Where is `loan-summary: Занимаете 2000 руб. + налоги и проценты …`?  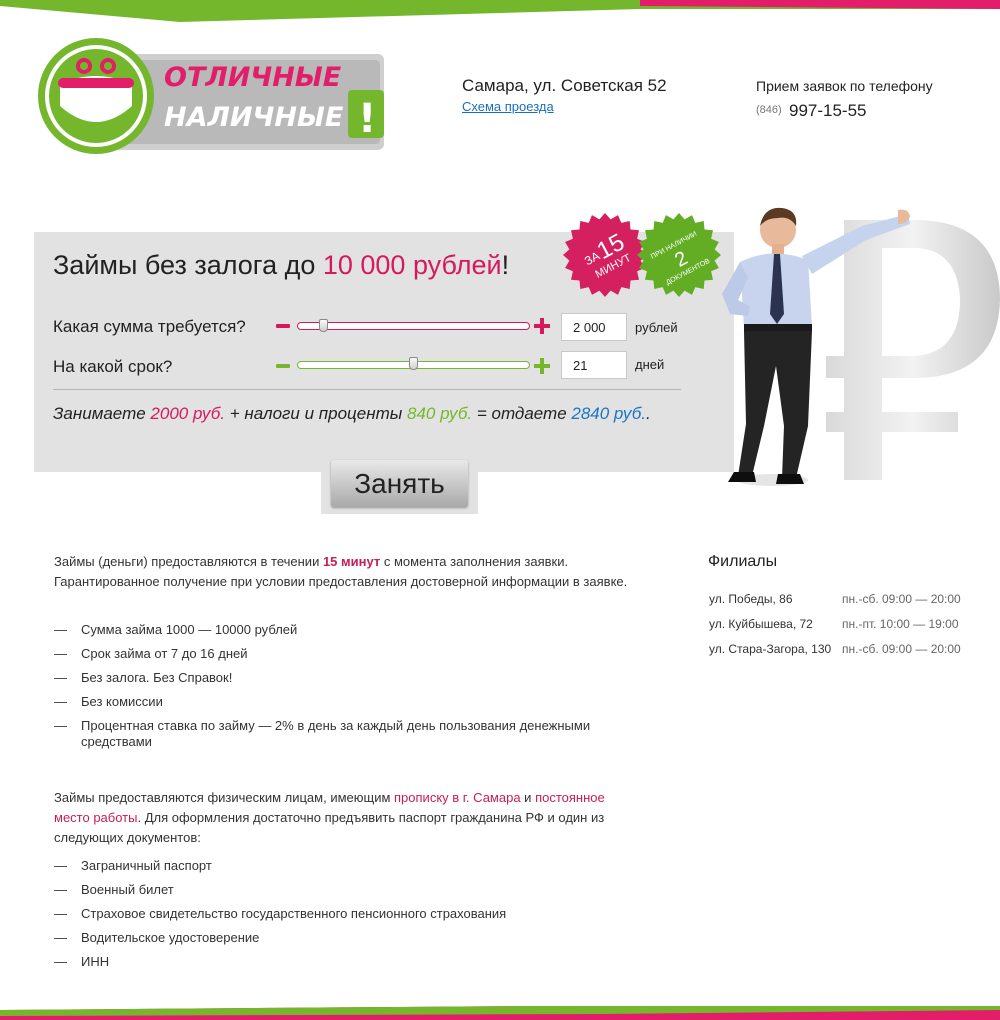 loan-summary: Занимаете 2000 руб. + налоги и проценты … is located at coordinates (352, 413).